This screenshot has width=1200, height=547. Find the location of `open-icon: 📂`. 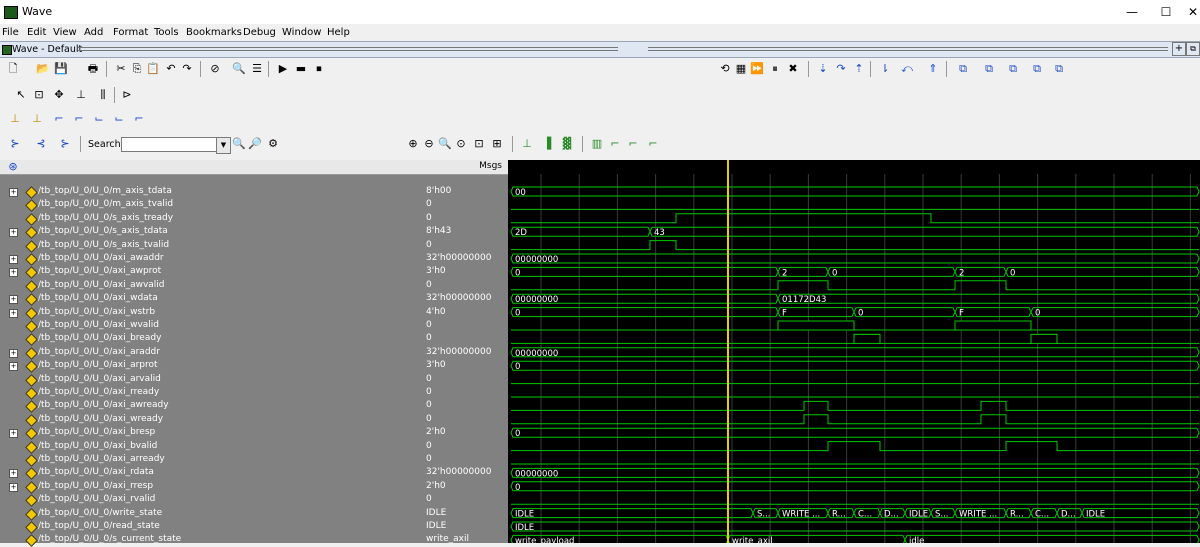

open-icon: 📂 is located at coordinates (43, 69).